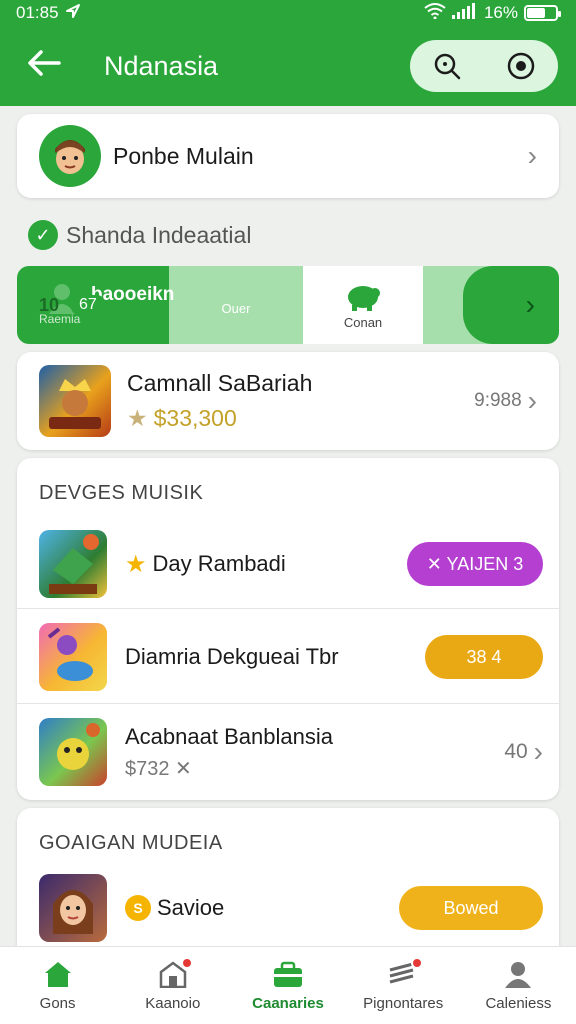 This screenshot has height=1024, width=576. I want to click on profile-card: Ponbe Mulain ›, so click(288, 156).